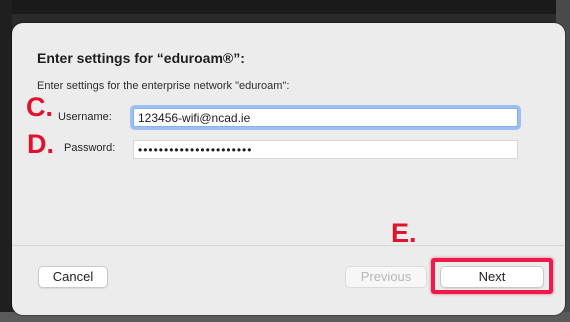 This screenshot has width=570, height=322. What do you see at coordinates (141, 58) in the screenshot?
I see `dialog-title: Enter settings for “eduroam®”:` at bounding box center [141, 58].